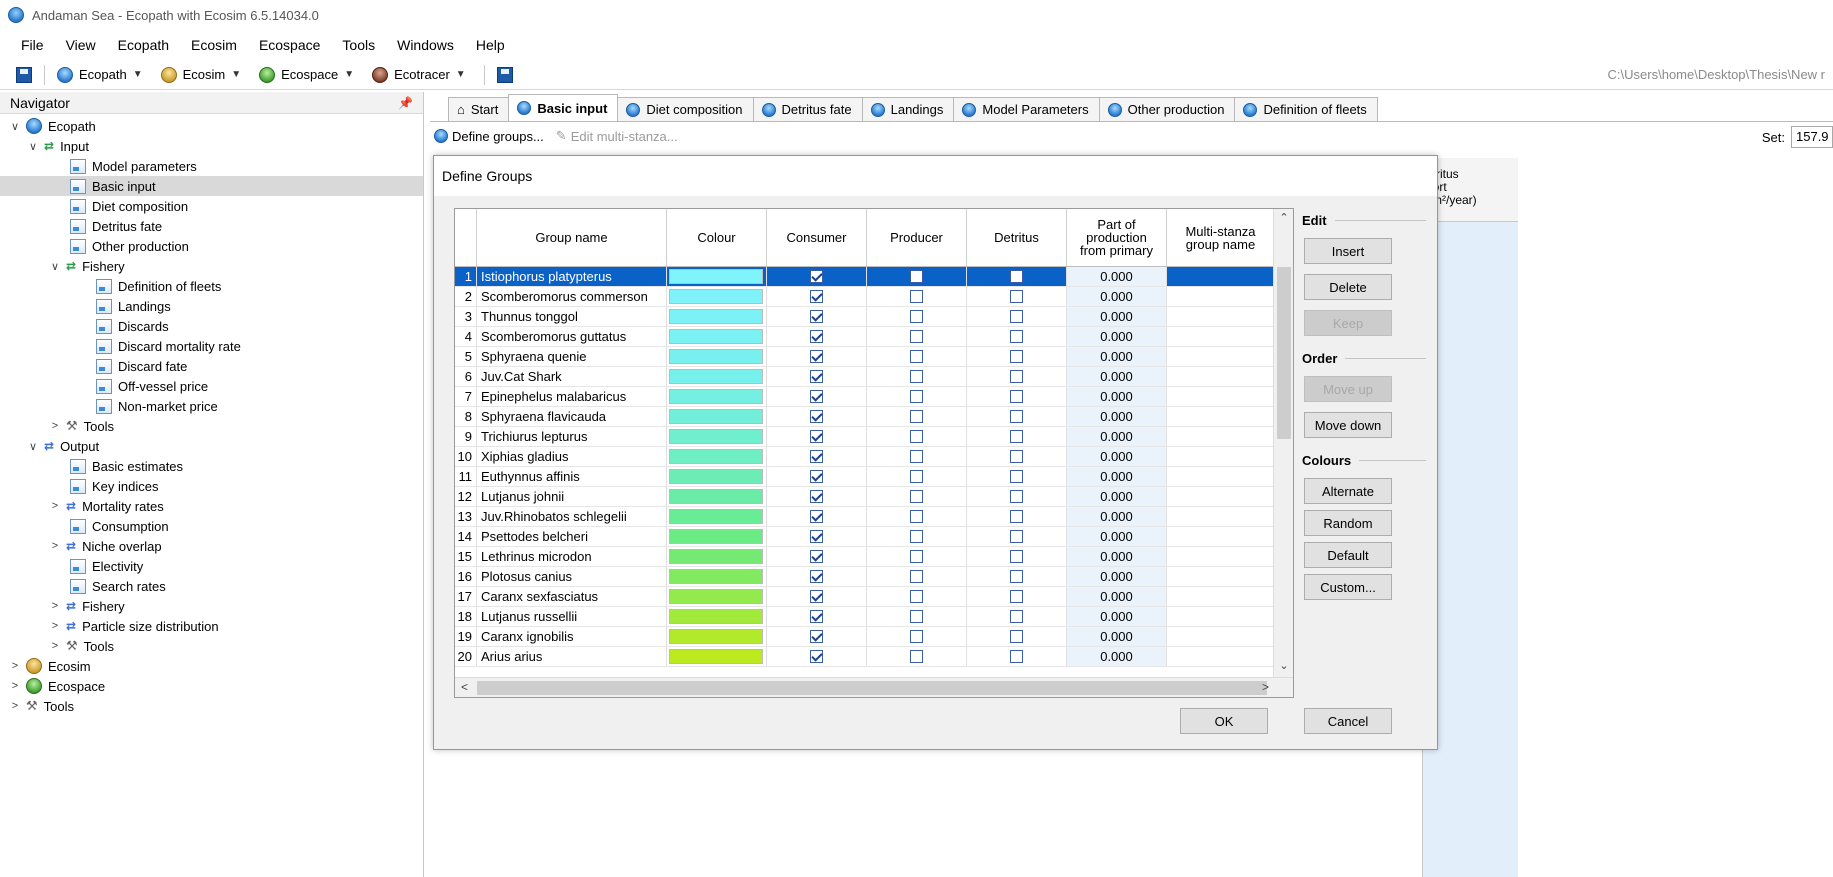 The height and width of the screenshot is (877, 1833). What do you see at coordinates (211, 326) in the screenshot?
I see `nav-item: Discards` at bounding box center [211, 326].